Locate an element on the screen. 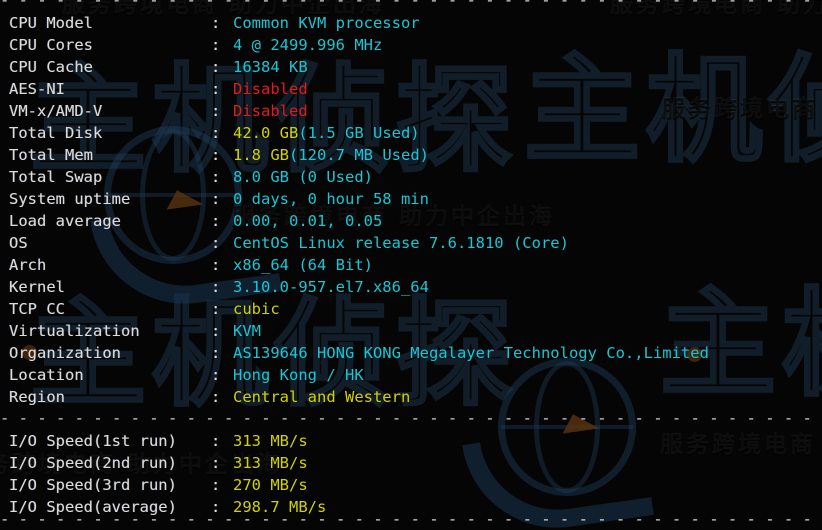 This screenshot has height=530, width=822. sysinfo-label: Total Disk is located at coordinates (56, 133).